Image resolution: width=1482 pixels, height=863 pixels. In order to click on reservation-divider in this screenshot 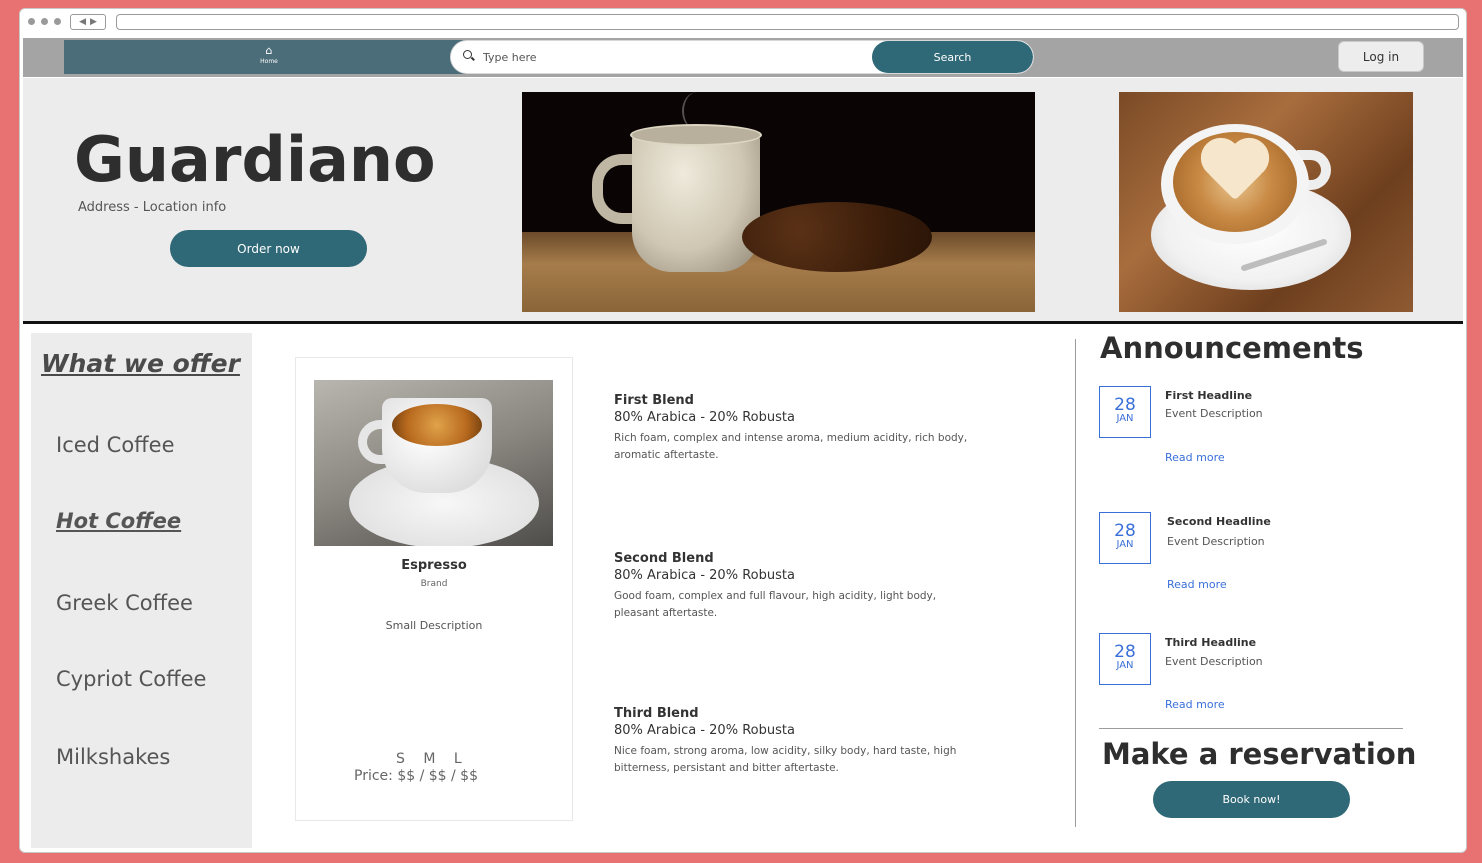, I will do `click(1251, 728)`.